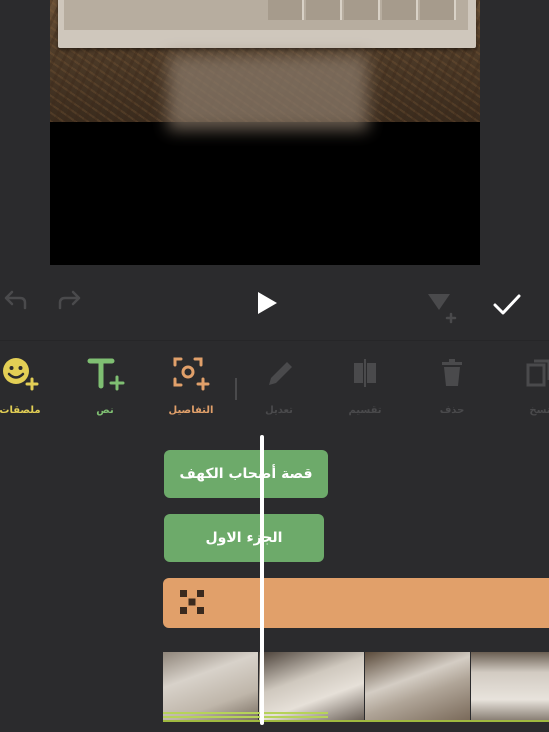 Image resolution: width=549 pixels, height=732 pixels. Describe the element at coordinates (279, 410) in the screenshot. I see `tool-edit-label: تعديل` at that location.